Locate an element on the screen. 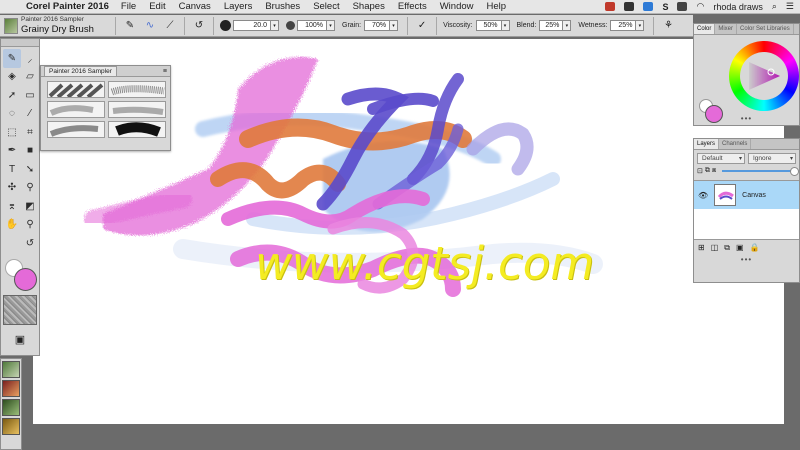 The width and height of the screenshot is (800, 450). color-swatches is located at coordinates (20, 274).